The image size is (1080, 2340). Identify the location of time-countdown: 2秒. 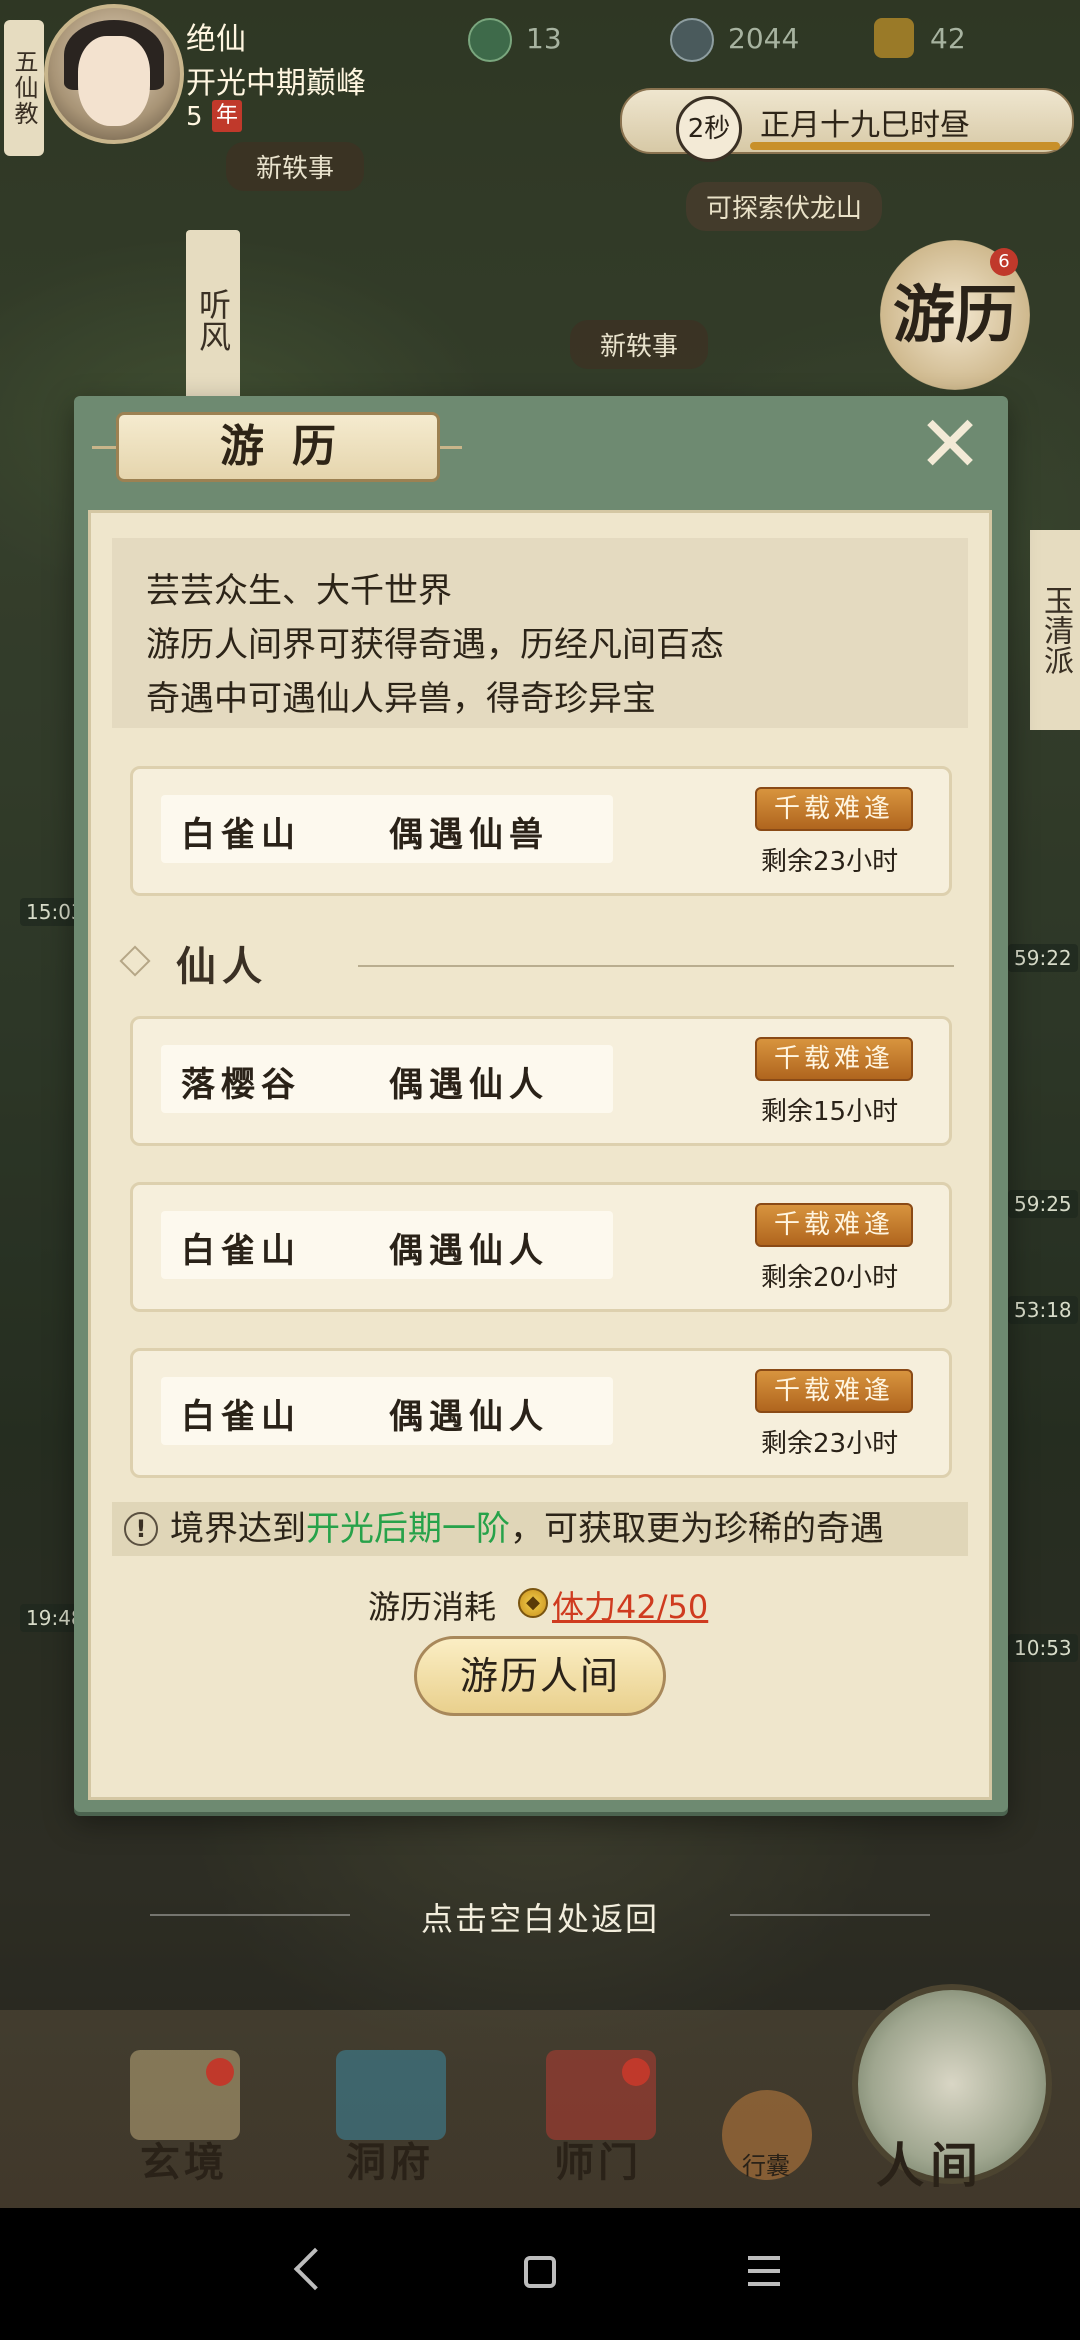
(709, 129).